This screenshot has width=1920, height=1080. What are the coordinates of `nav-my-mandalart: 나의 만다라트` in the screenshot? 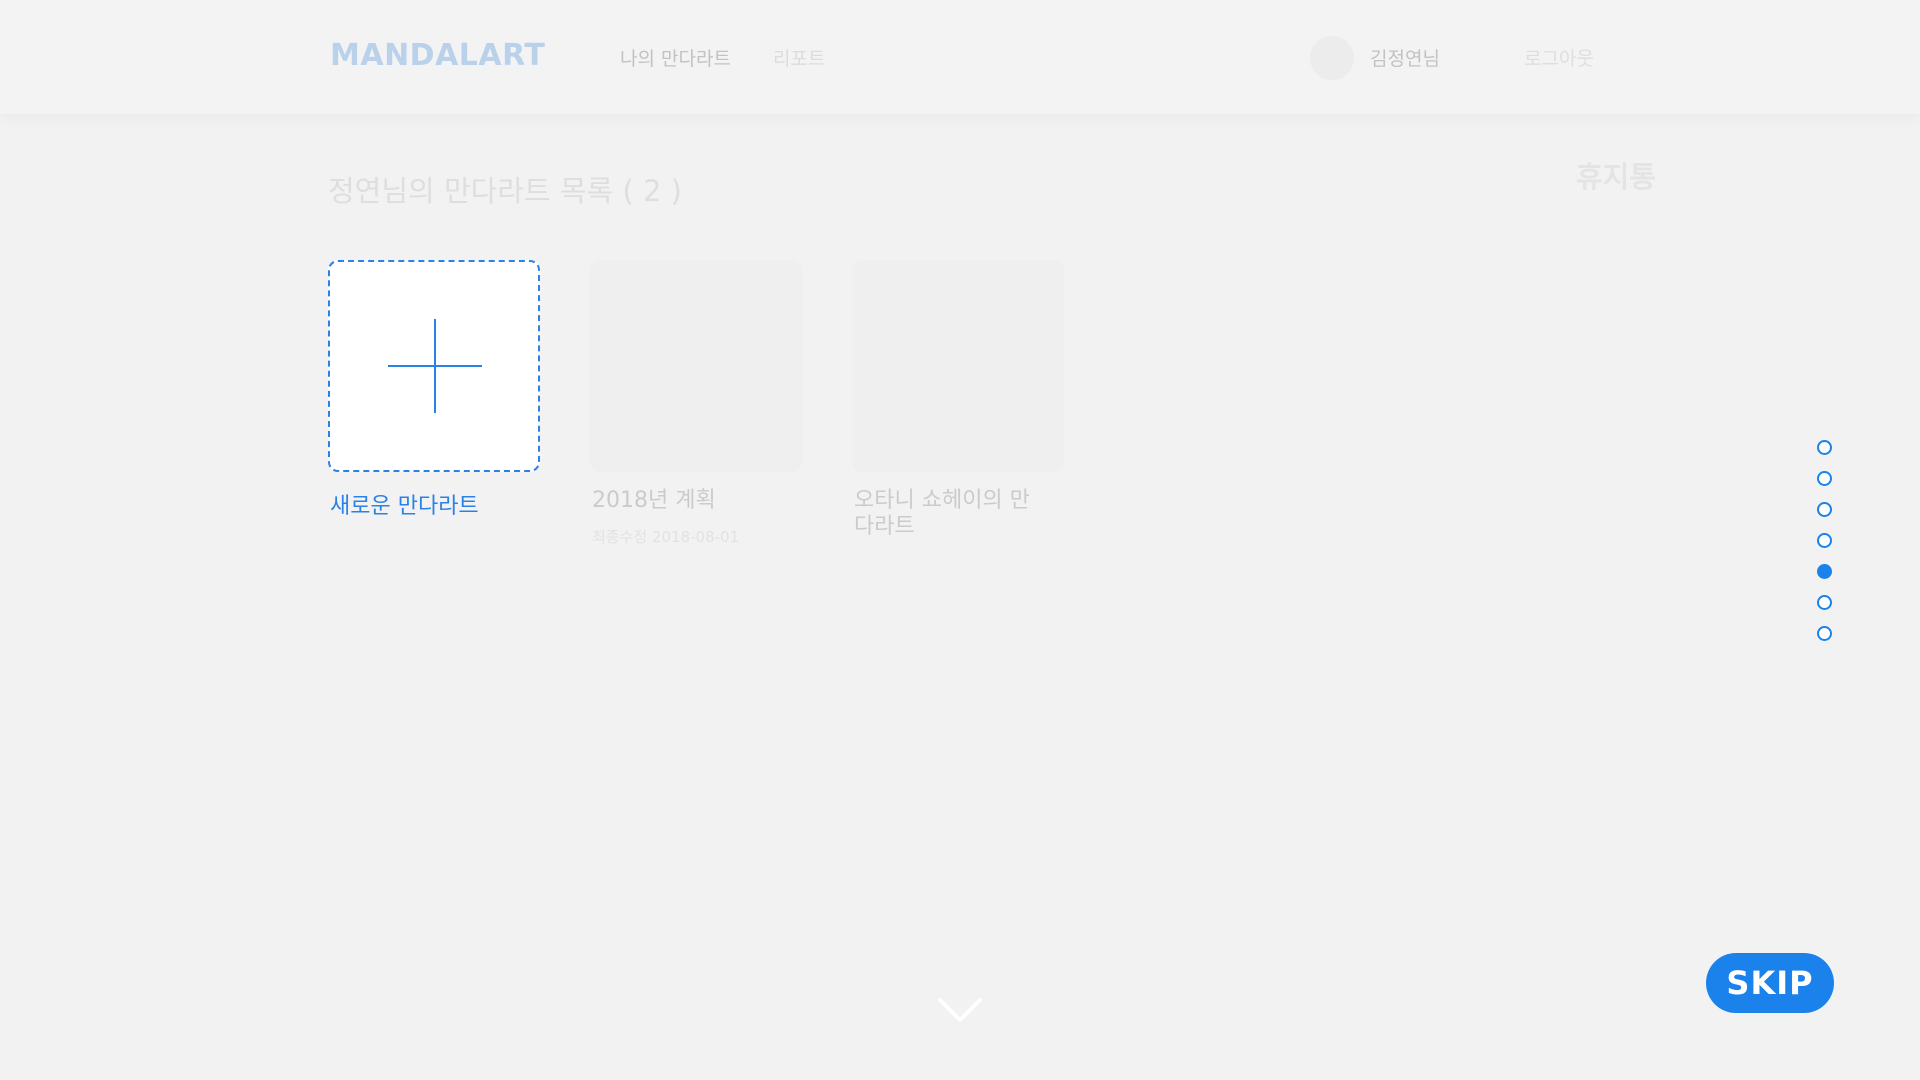 It's located at (675, 57).